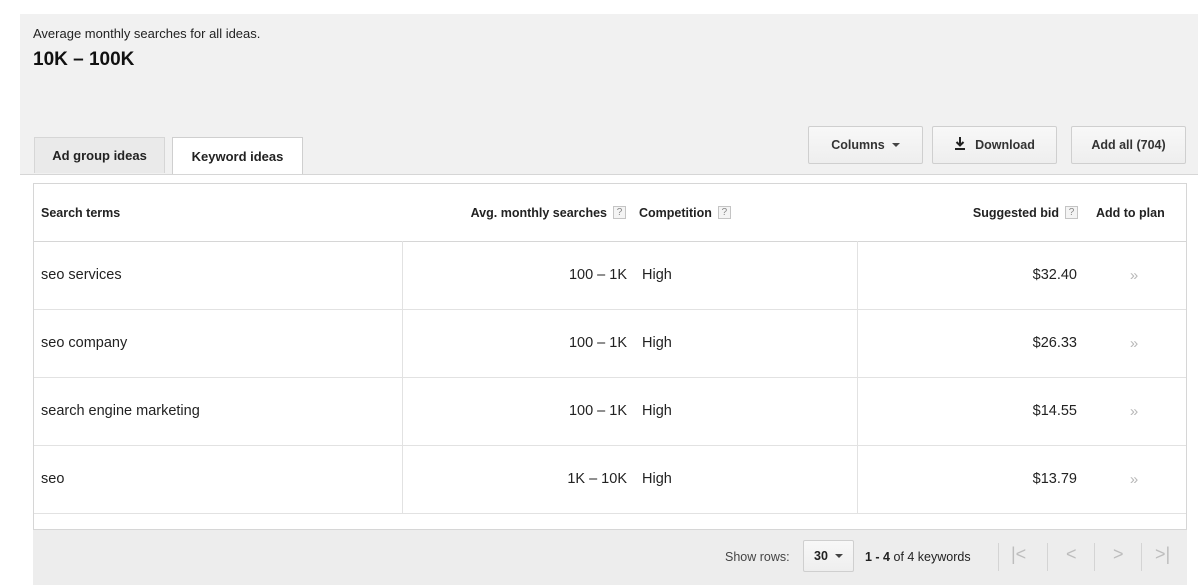  What do you see at coordinates (218, 343) in the screenshot?
I see `cell-search-term: seo company` at bounding box center [218, 343].